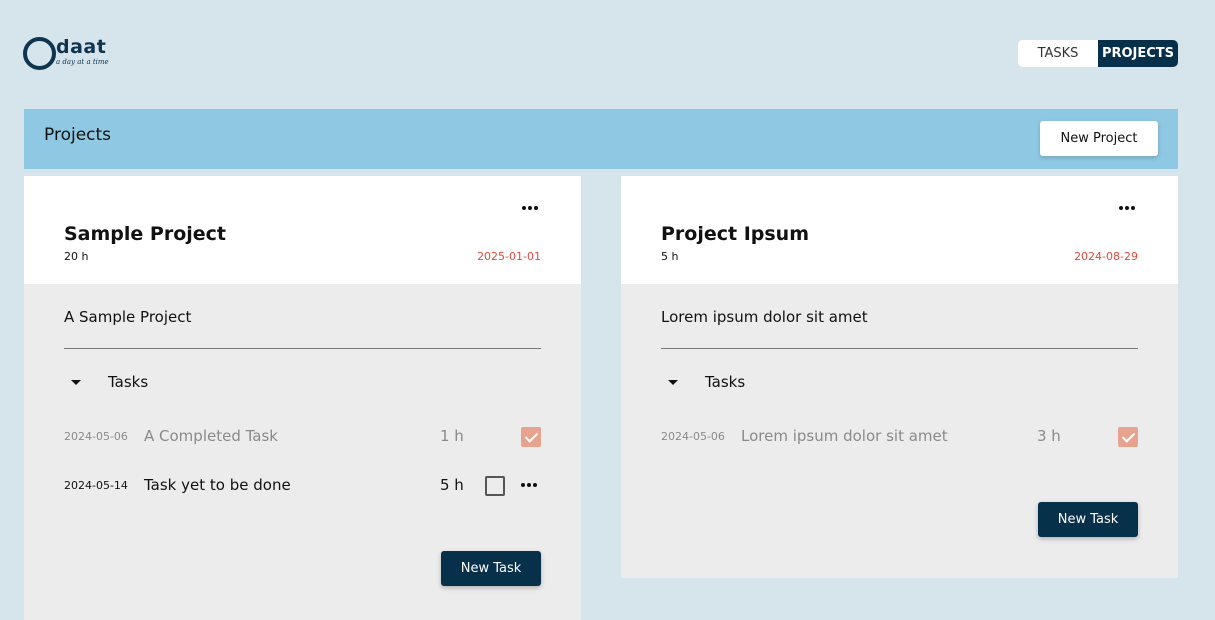  I want to click on app-logo: daat a day at a time, so click(68, 54).